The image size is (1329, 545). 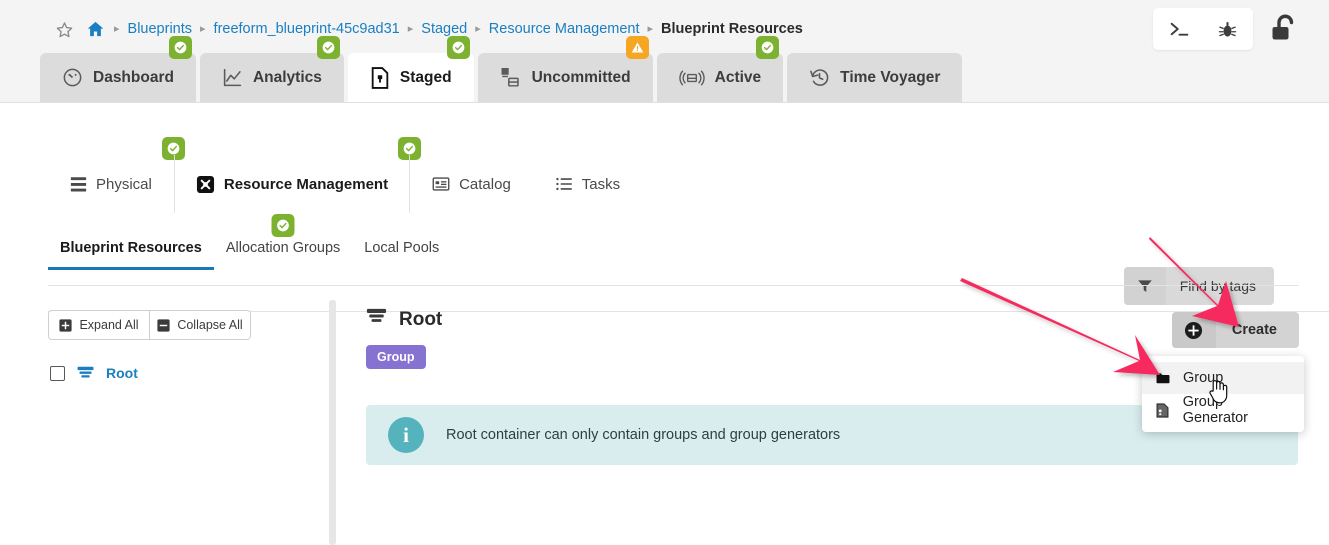 I want to click on tab-uncommitted: Uncommitted, so click(x=565, y=69).